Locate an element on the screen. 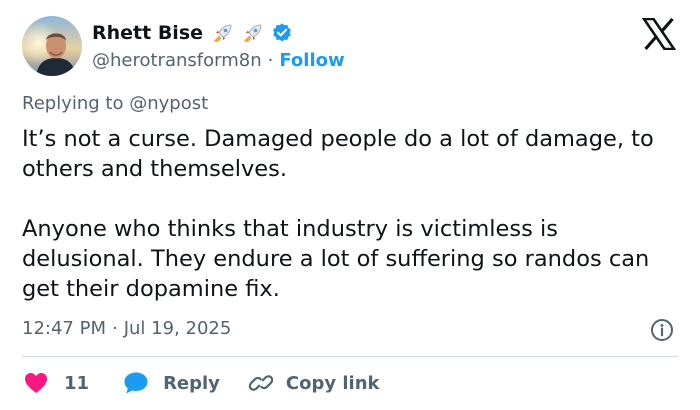 Image resolution: width=700 pixels, height=410 pixels. author-handle-row: @herotransform8n · Follow is located at coordinates (218, 60).